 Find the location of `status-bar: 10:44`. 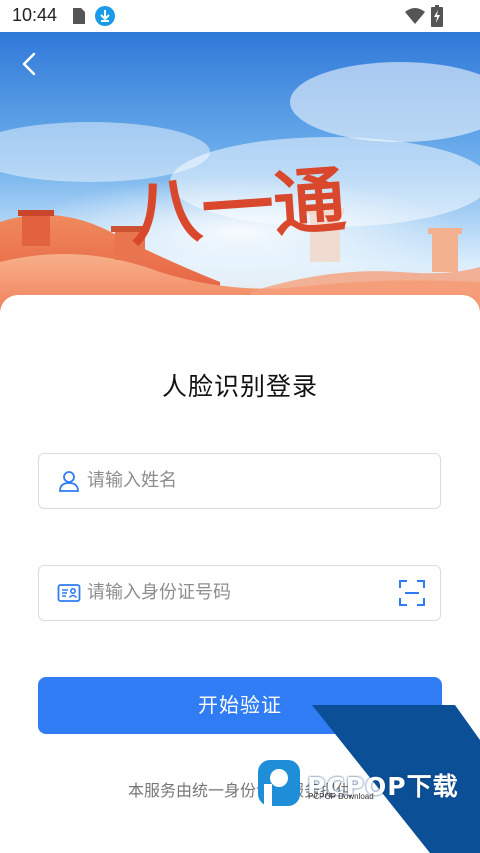

status-bar: 10:44 is located at coordinates (240, 16).